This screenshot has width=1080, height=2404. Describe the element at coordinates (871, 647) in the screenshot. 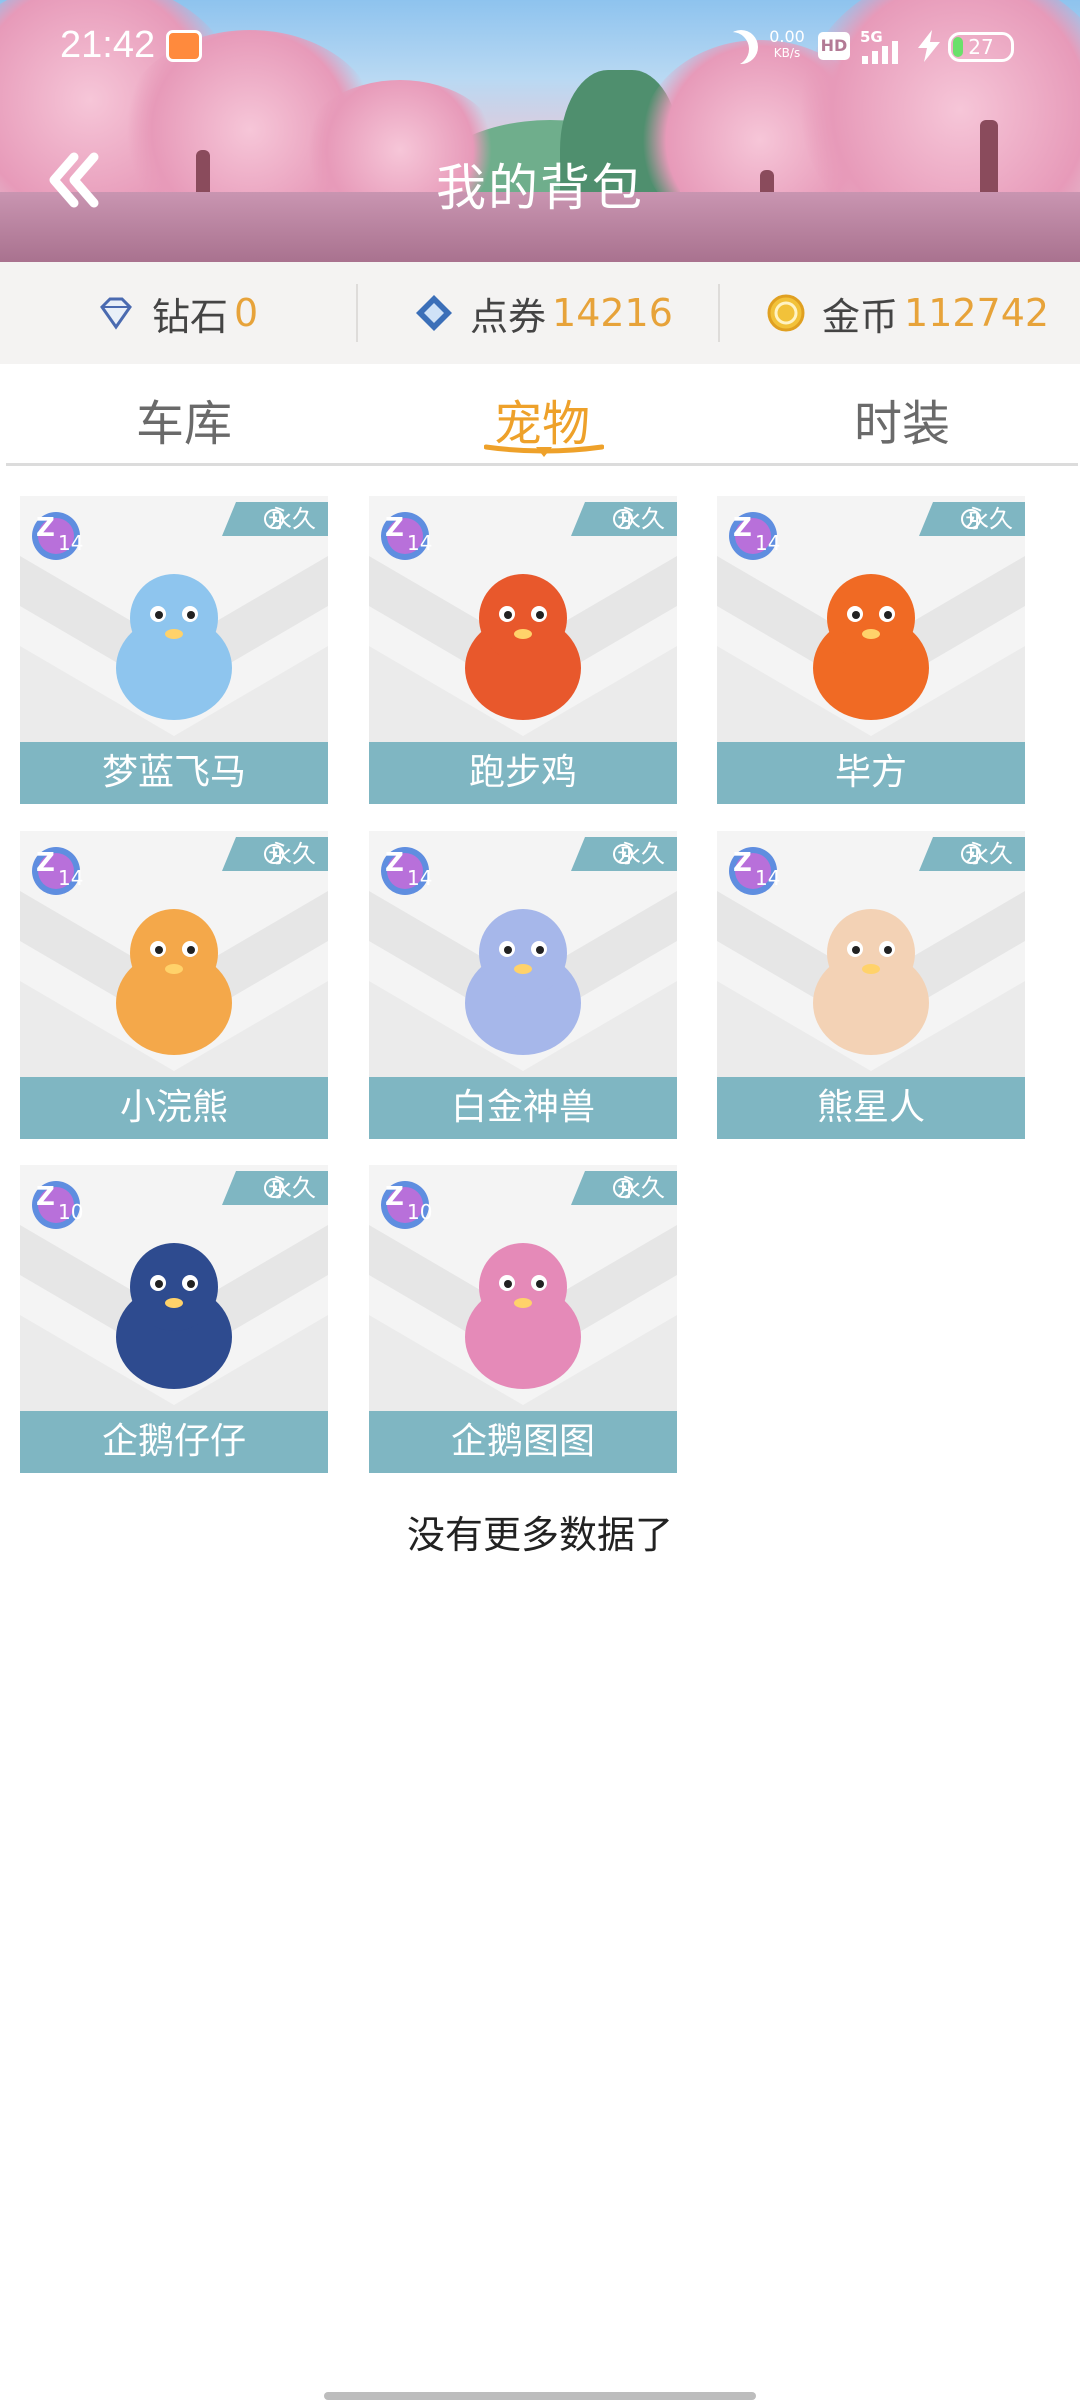

I see `fire-bird-icon` at that location.